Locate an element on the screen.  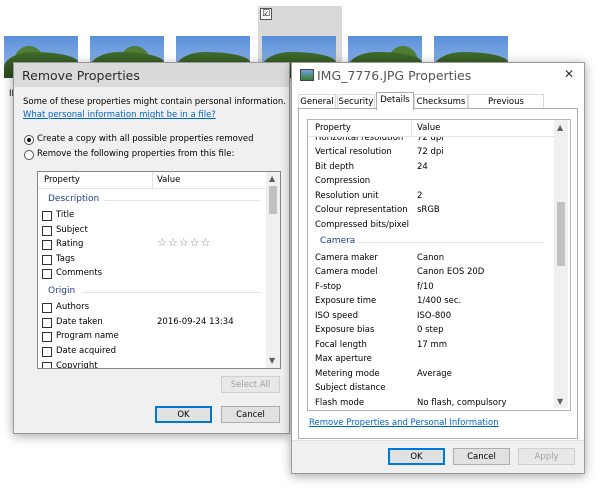
image-file-icon is located at coordinates (307, 75).